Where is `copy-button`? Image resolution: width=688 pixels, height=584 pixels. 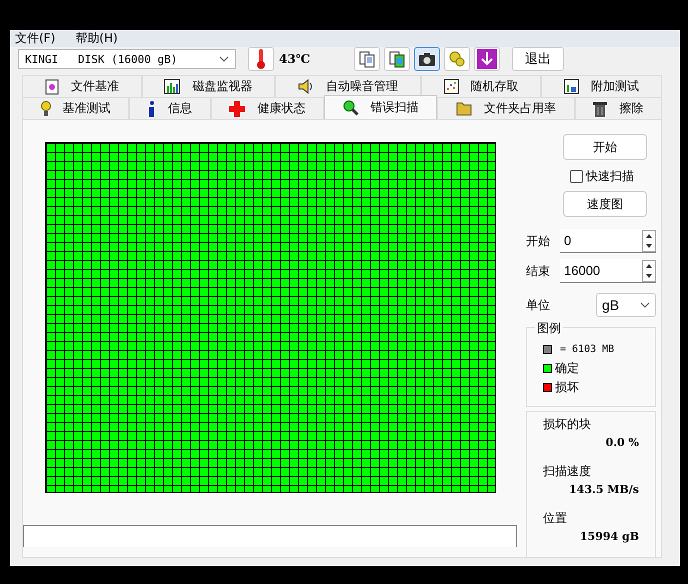 copy-button is located at coordinates (367, 59).